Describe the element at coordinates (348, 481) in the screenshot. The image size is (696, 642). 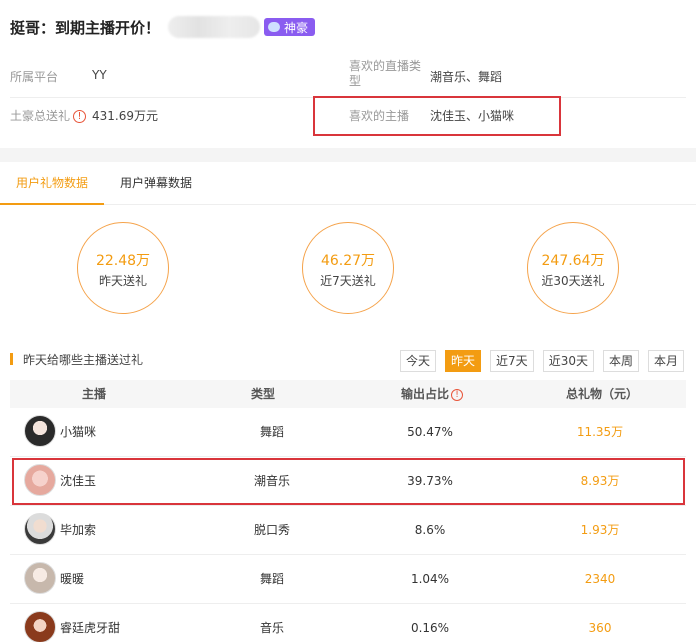
I see `highlight-row` at that location.